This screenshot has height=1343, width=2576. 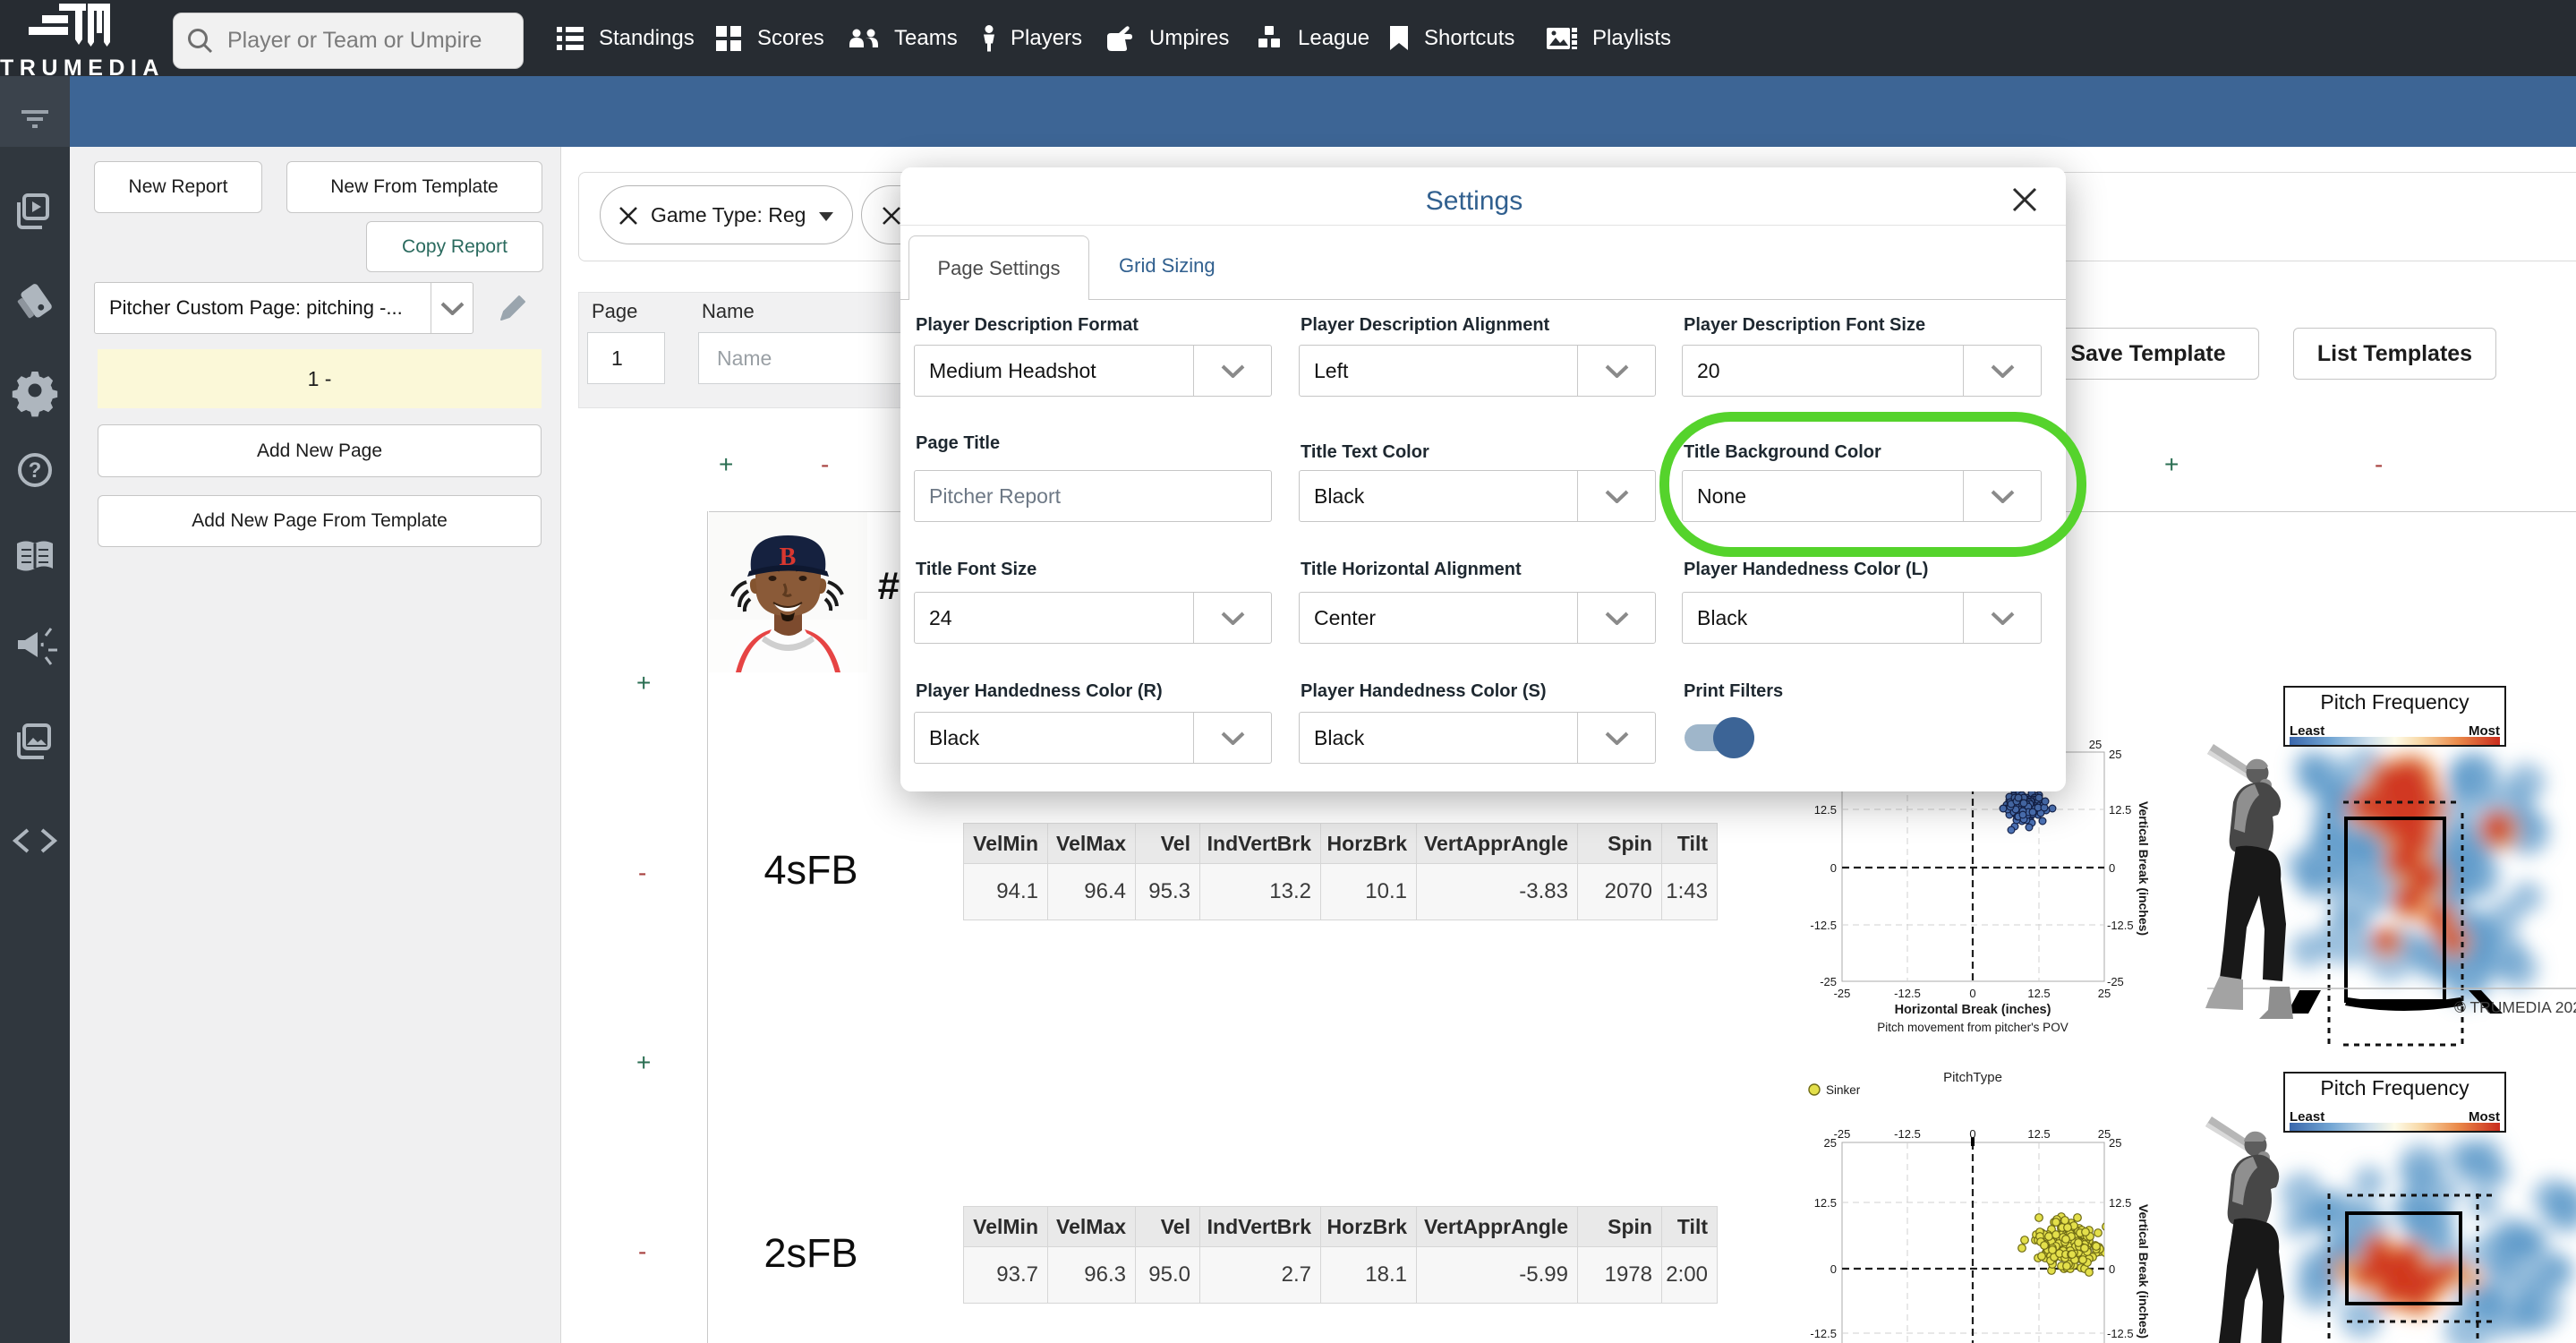 I want to click on svg-text: PitchType, so click(x=1972, y=1077).